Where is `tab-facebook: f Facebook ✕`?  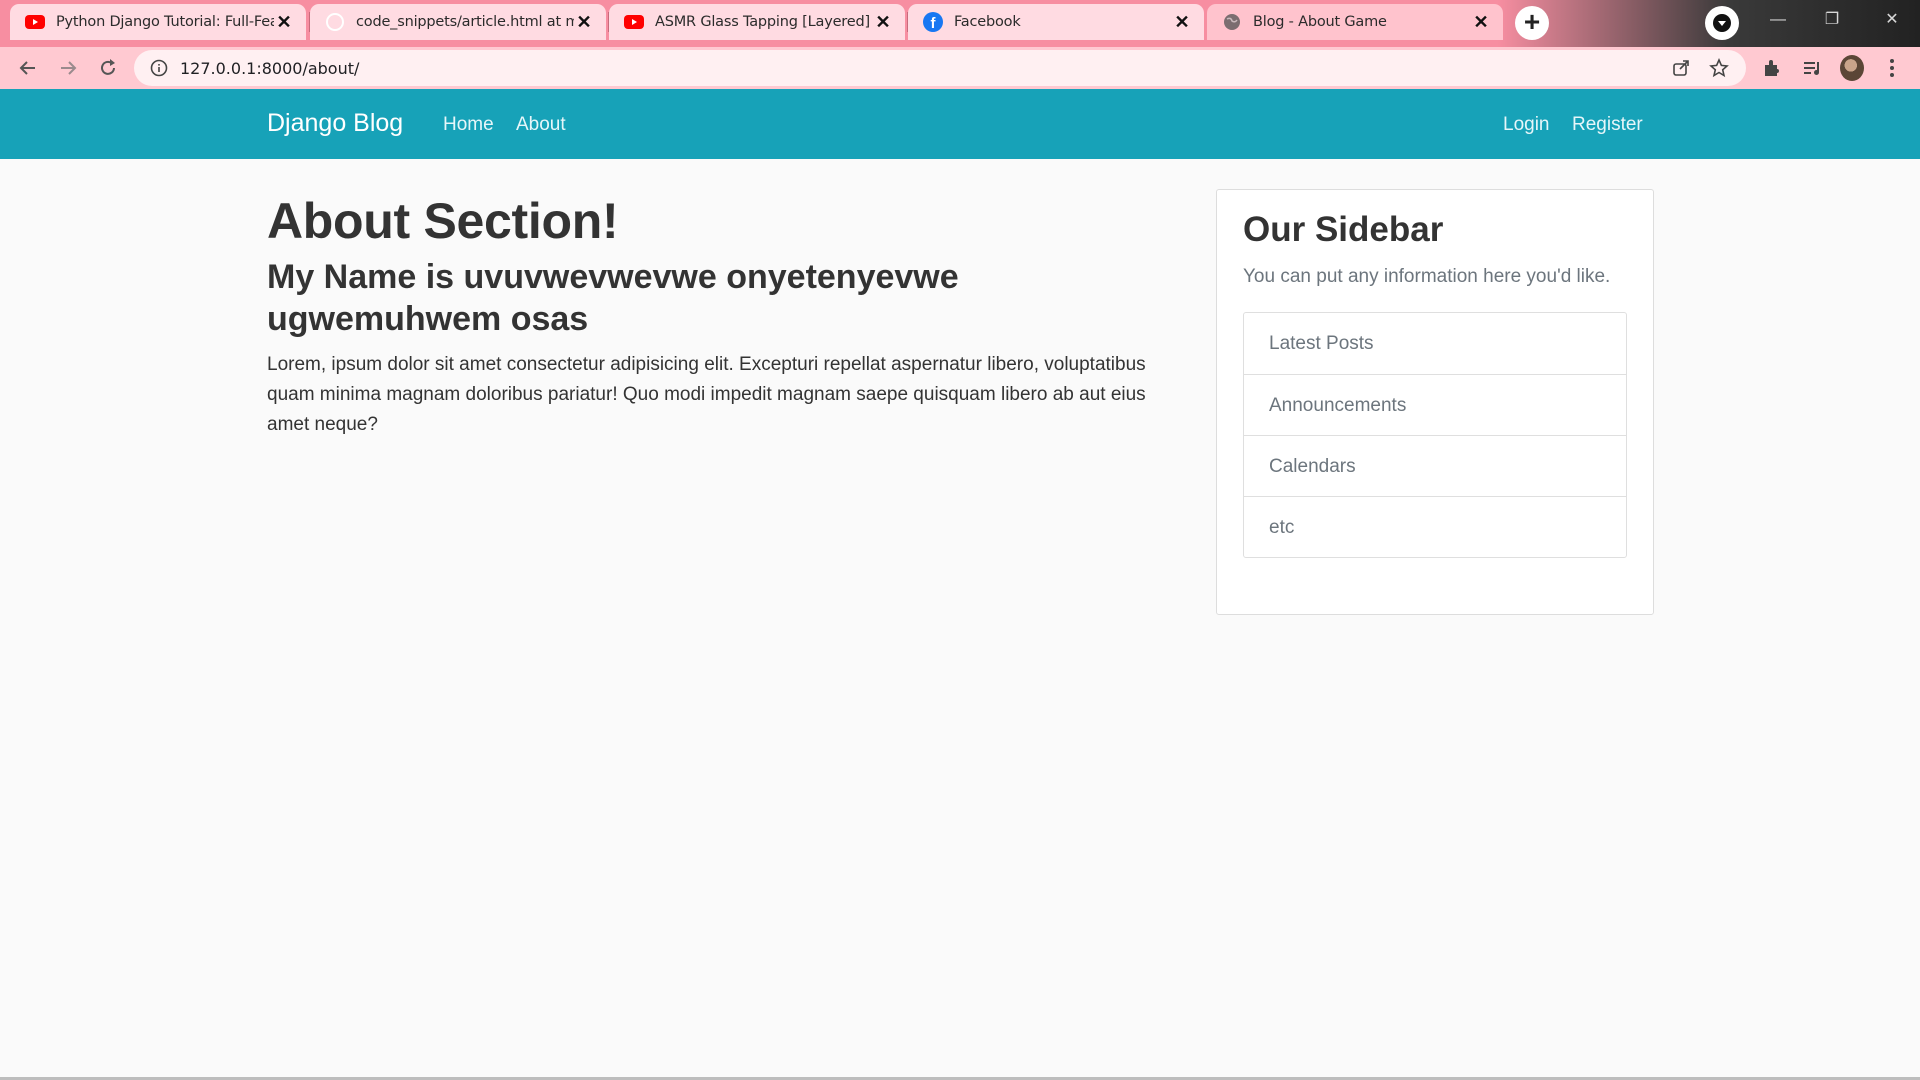 tab-facebook: f Facebook ✕ is located at coordinates (1056, 22).